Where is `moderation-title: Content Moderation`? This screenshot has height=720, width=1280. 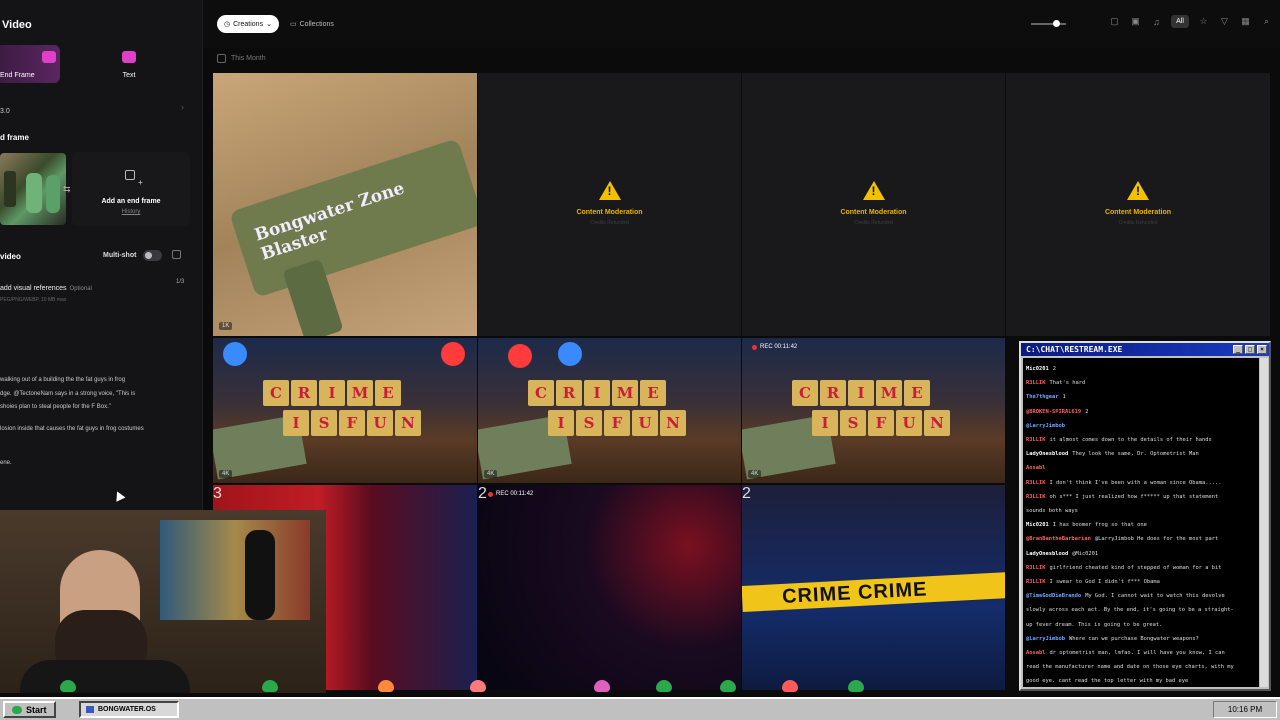 moderation-title: Content Moderation is located at coordinates (873, 212).